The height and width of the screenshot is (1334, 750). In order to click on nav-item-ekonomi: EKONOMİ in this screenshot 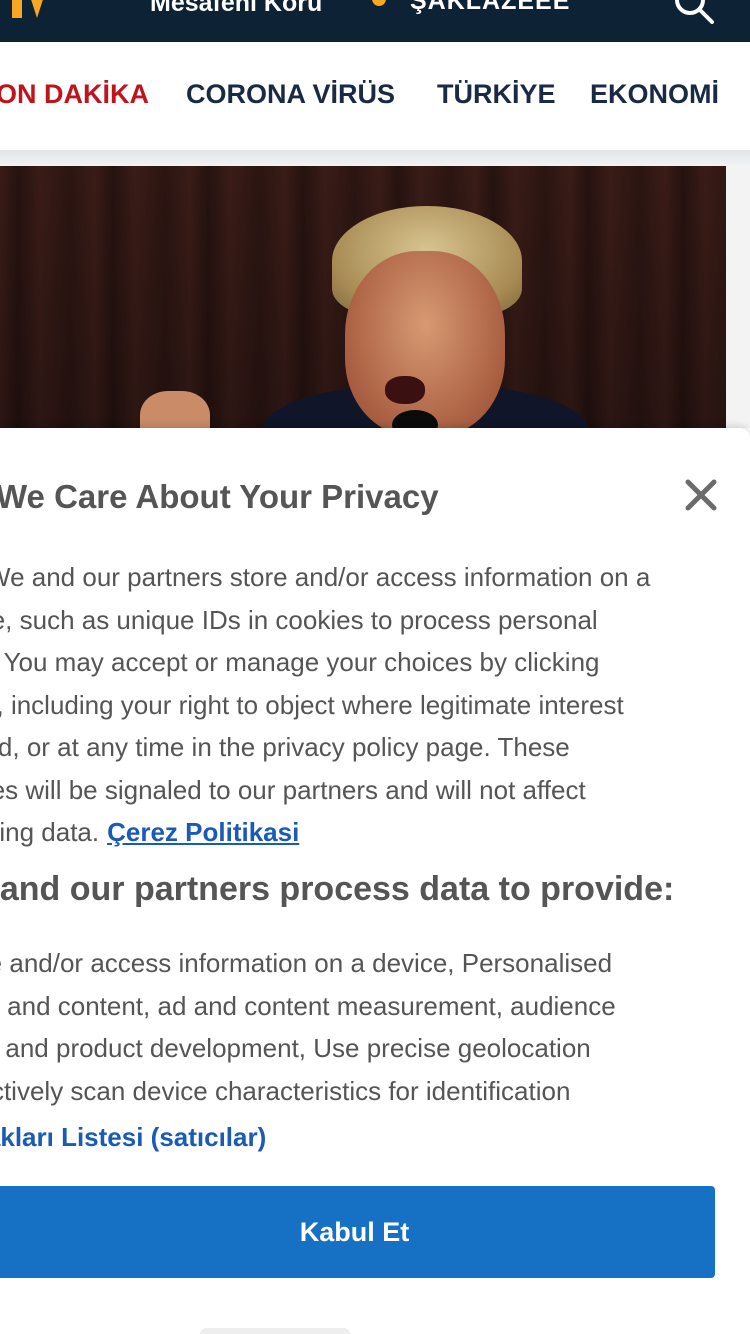, I will do `click(654, 94)`.